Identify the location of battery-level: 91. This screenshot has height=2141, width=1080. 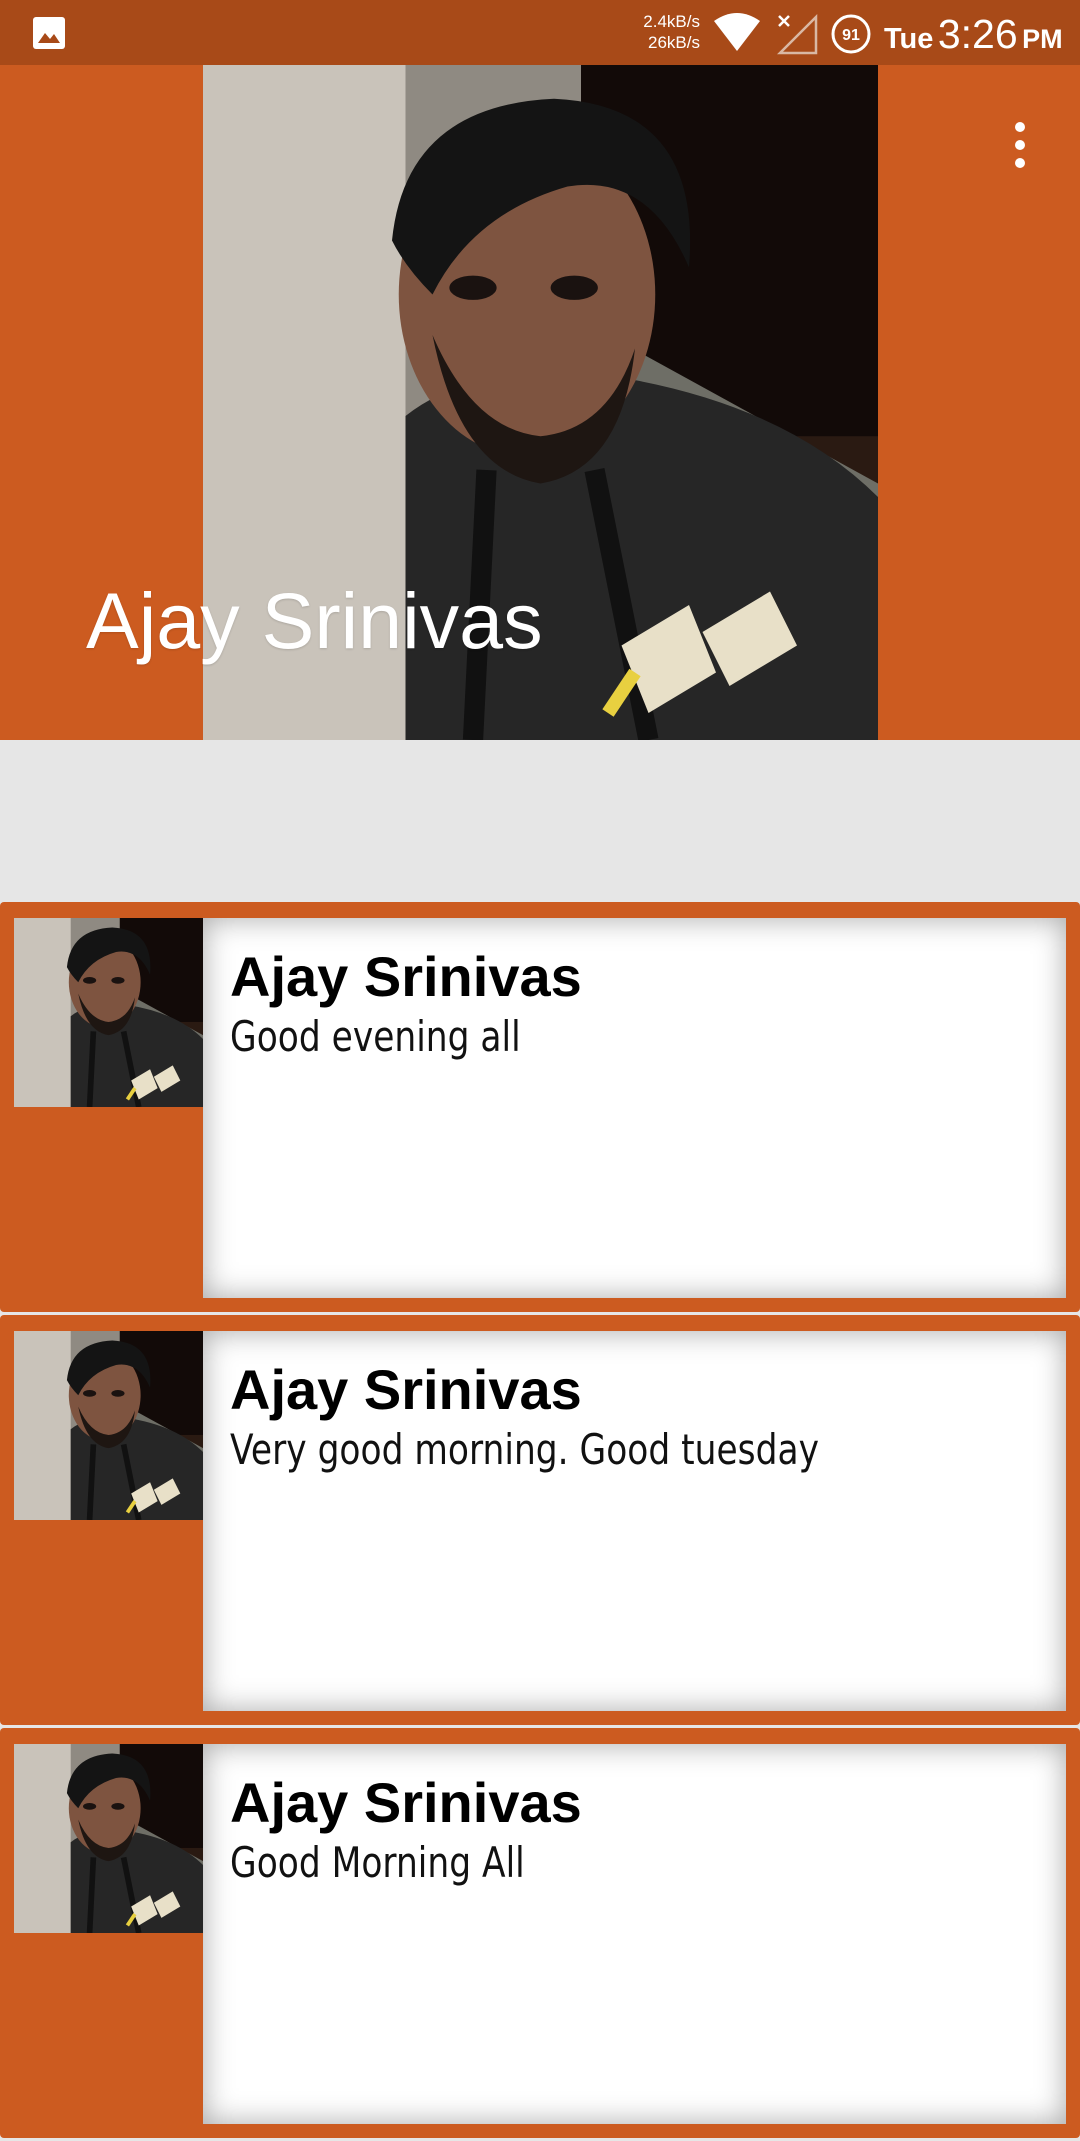
(851, 35).